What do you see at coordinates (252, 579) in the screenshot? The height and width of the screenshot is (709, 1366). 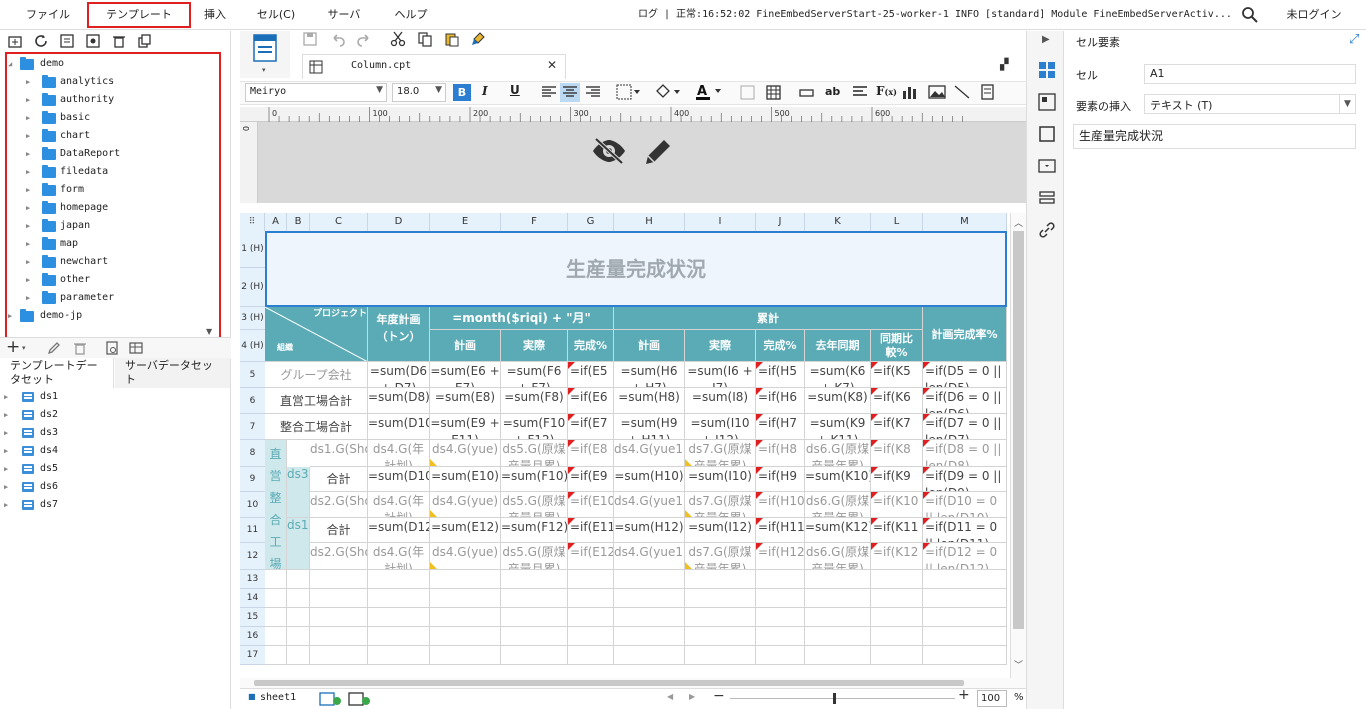 I see `row-header: 13` at bounding box center [252, 579].